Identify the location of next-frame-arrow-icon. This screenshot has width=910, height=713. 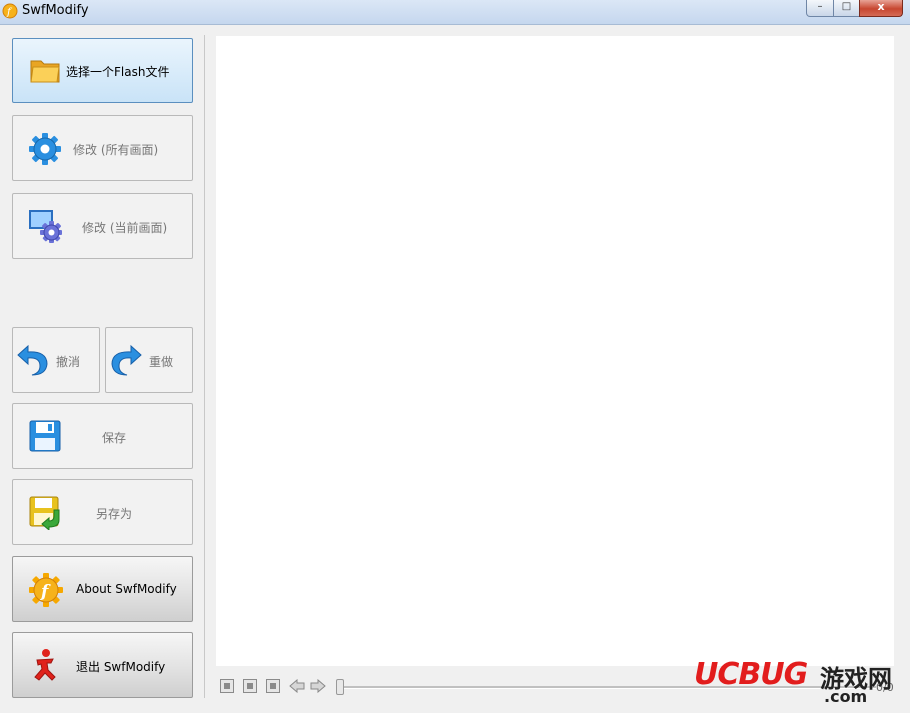
(318, 686).